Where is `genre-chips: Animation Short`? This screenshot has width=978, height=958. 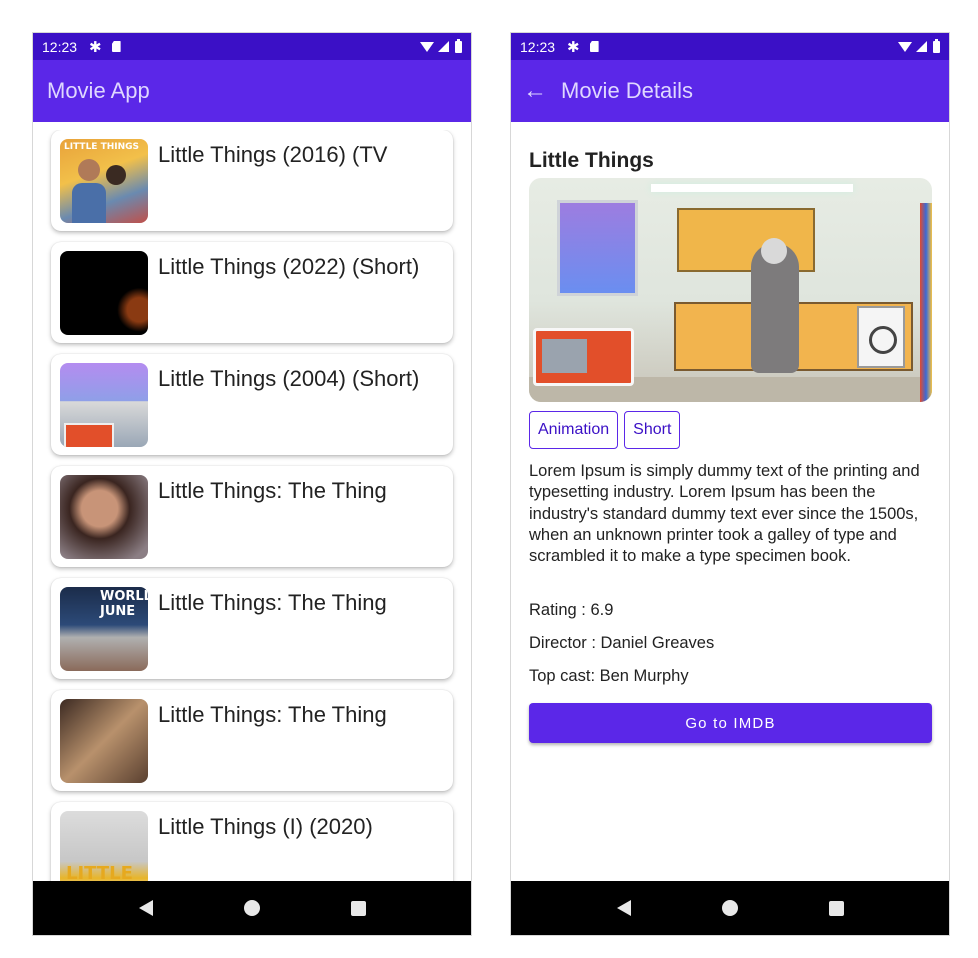
genre-chips: Animation Short is located at coordinates (605, 430).